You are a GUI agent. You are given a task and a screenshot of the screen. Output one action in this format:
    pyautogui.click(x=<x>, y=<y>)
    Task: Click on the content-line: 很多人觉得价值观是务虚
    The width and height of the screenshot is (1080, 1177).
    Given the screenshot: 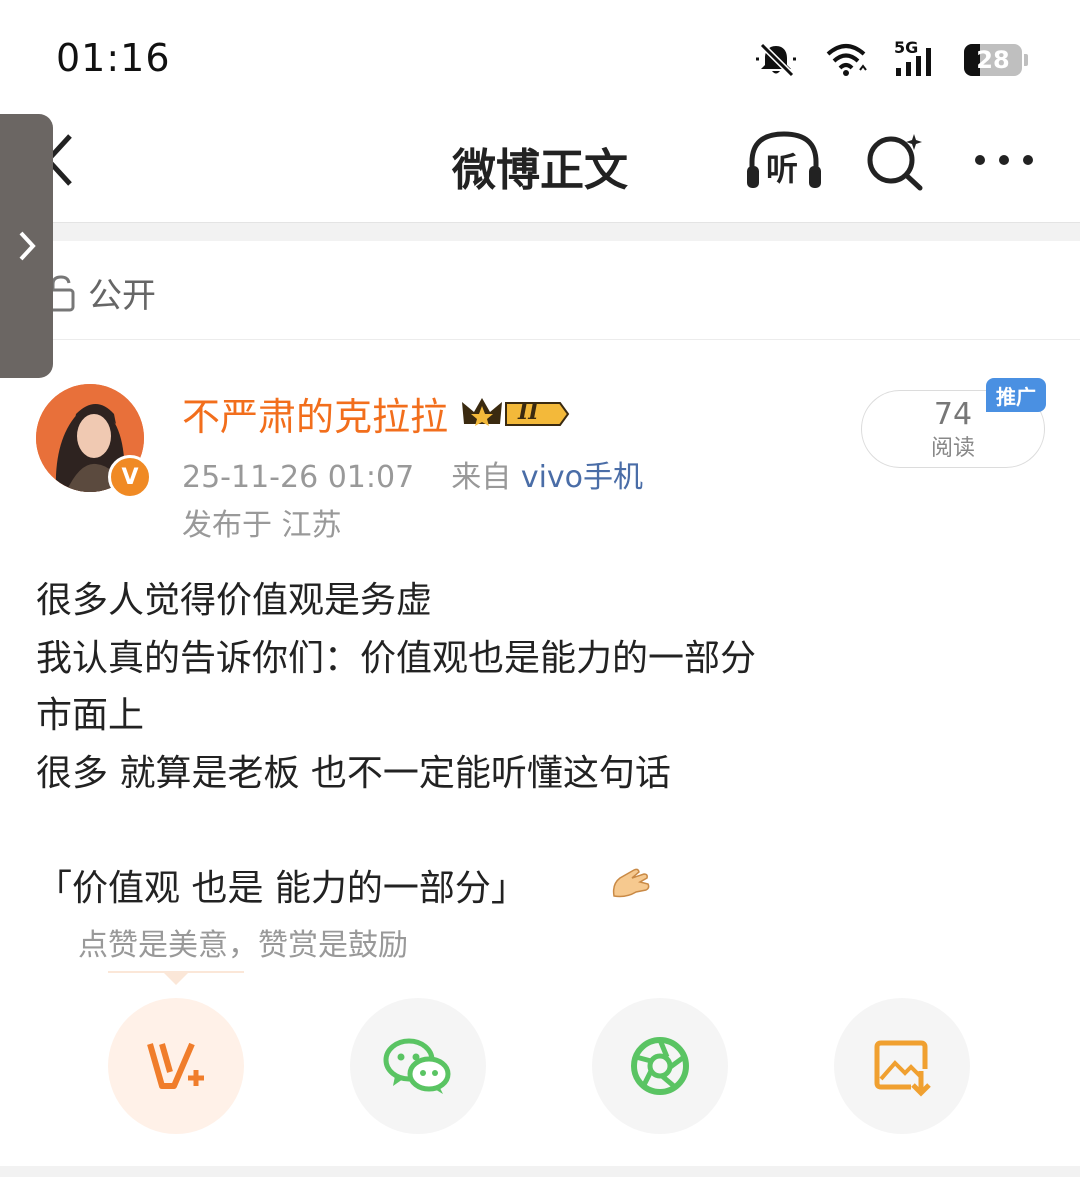 What is the action you would take?
    pyautogui.click(x=234, y=600)
    